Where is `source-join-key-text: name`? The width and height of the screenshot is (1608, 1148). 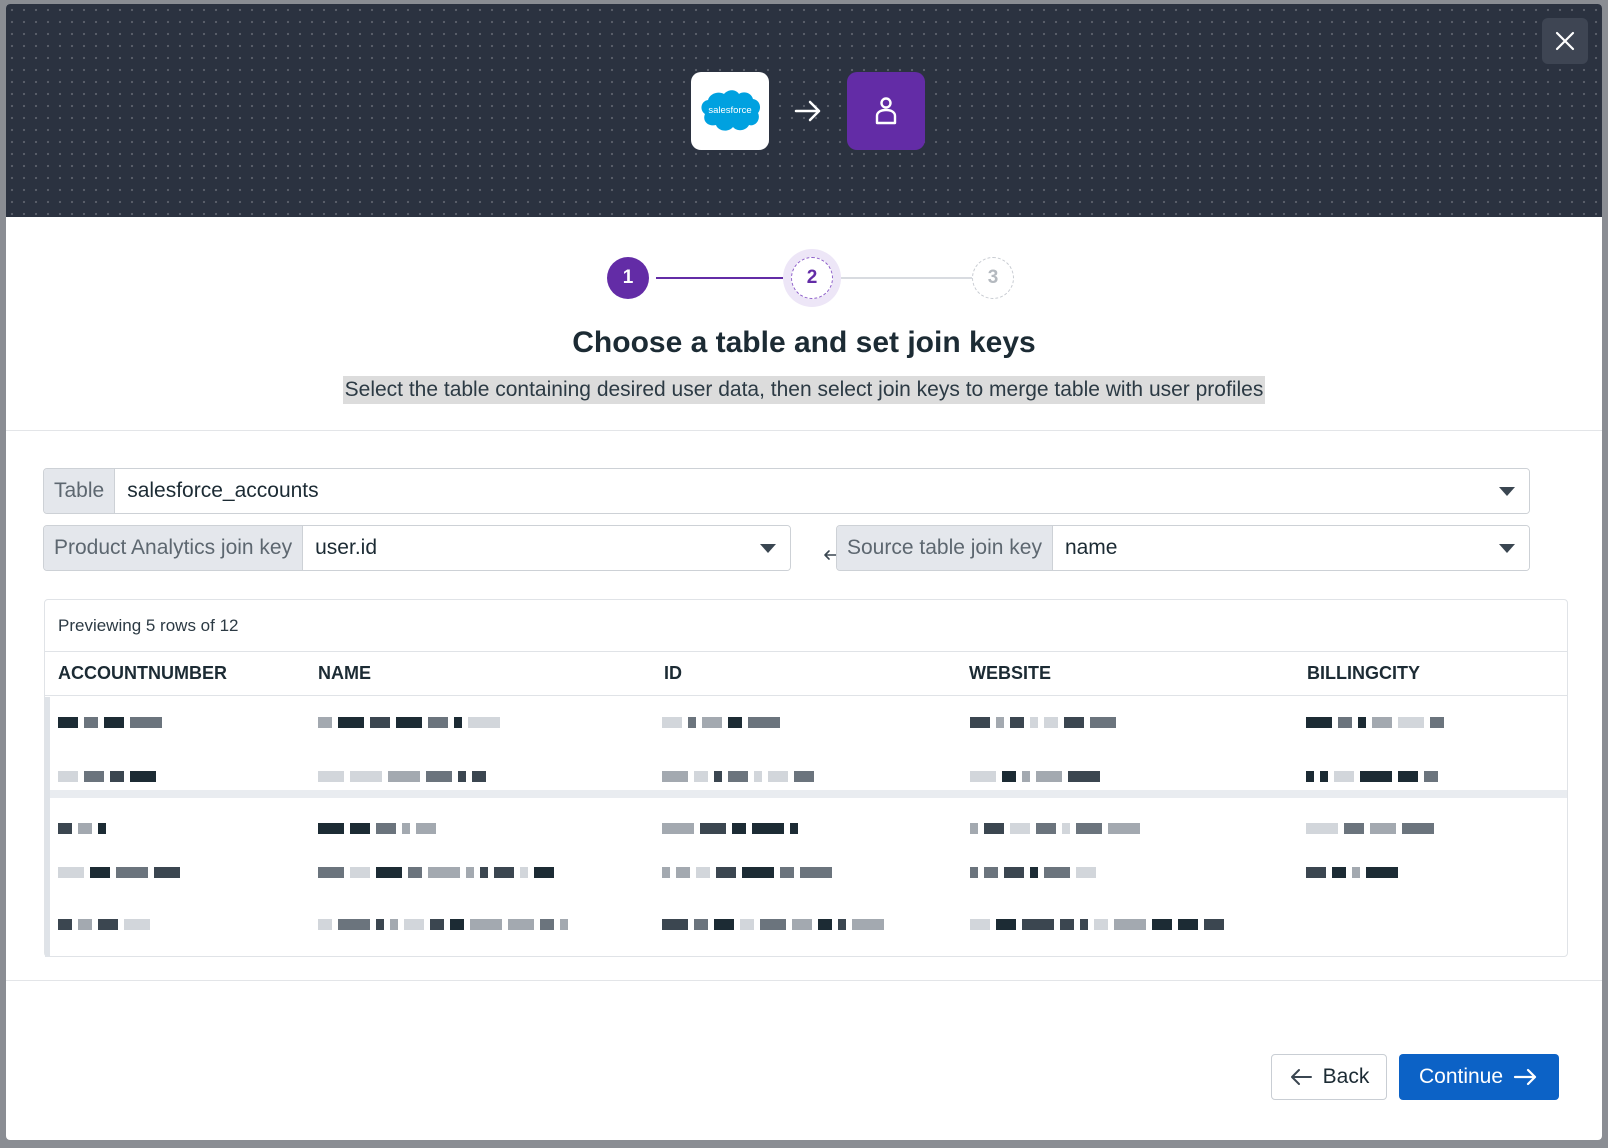 source-join-key-text: name is located at coordinates (1091, 547).